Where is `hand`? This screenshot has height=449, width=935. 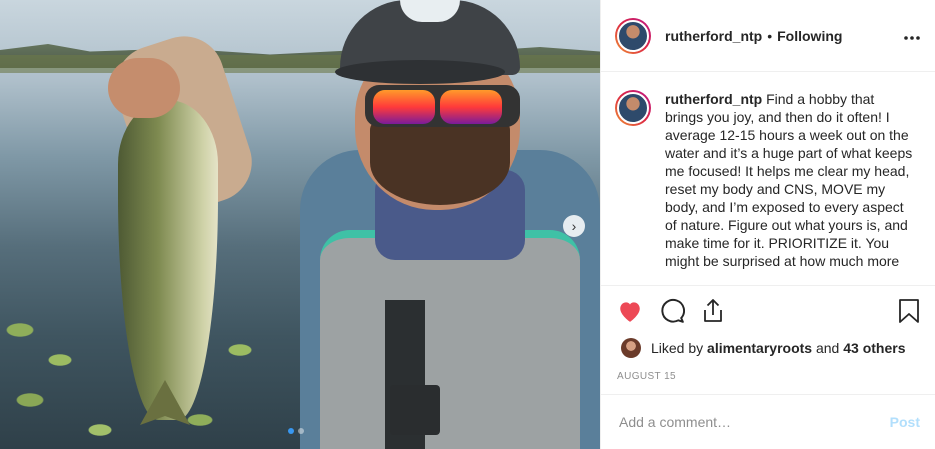 hand is located at coordinates (144, 88).